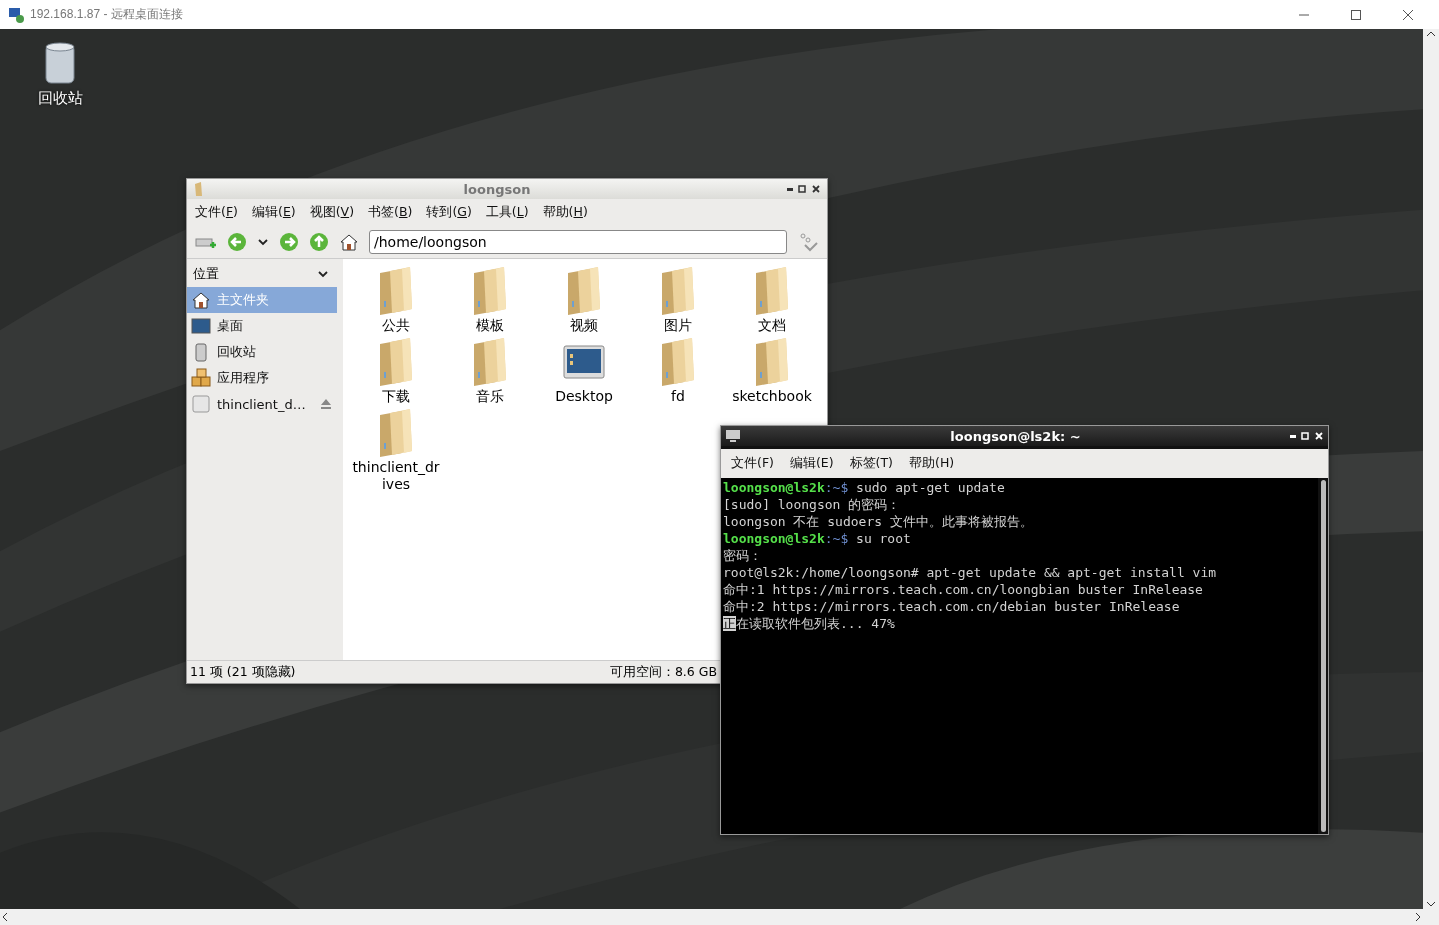 This screenshot has height=925, width=1439. What do you see at coordinates (16, 14) in the screenshot?
I see `remote-desktop-icon` at bounding box center [16, 14].